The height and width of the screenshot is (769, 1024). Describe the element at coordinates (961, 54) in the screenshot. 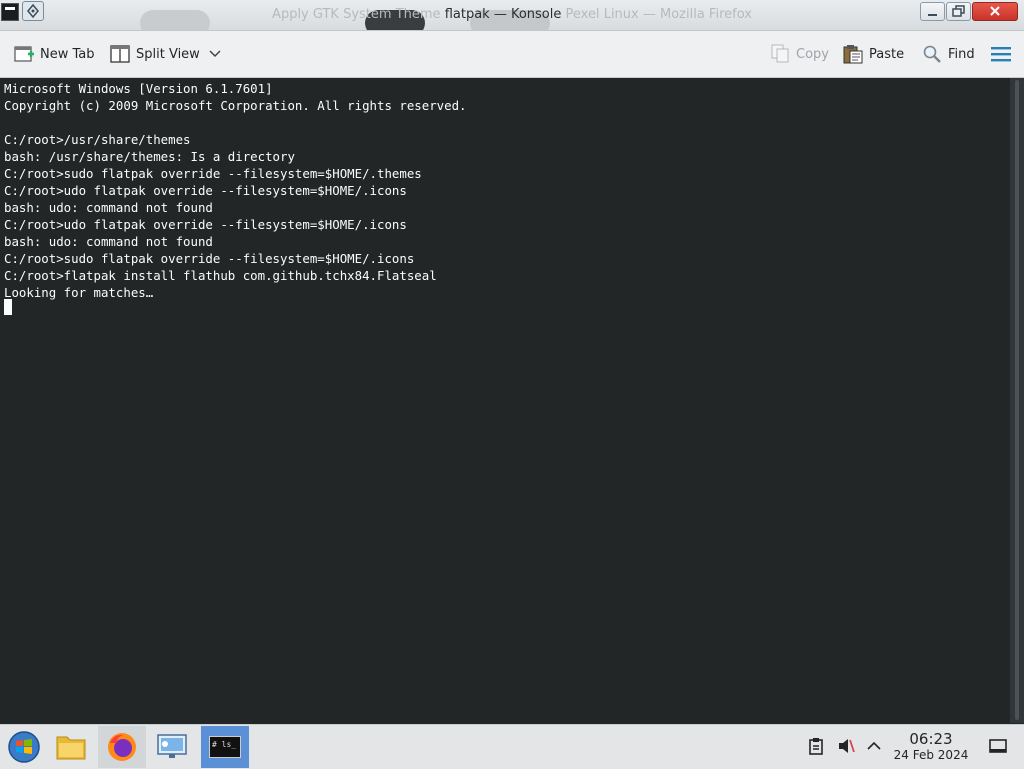

I see `find-label: Find` at that location.